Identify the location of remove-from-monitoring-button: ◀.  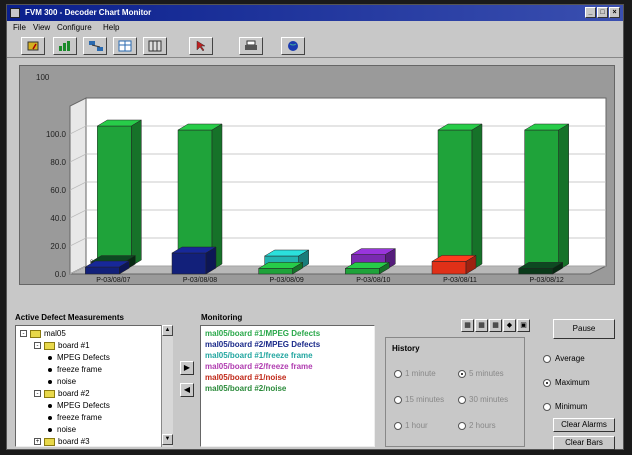
(187, 390).